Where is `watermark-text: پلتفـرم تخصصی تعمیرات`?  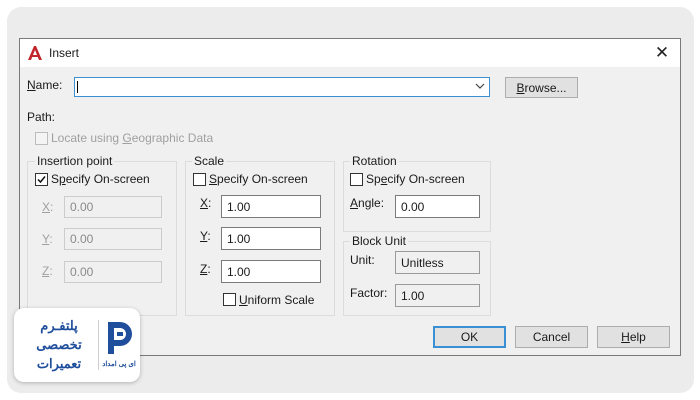
watermark-text: پلتفـرم تخصصی تعمیرات is located at coordinates (59, 344).